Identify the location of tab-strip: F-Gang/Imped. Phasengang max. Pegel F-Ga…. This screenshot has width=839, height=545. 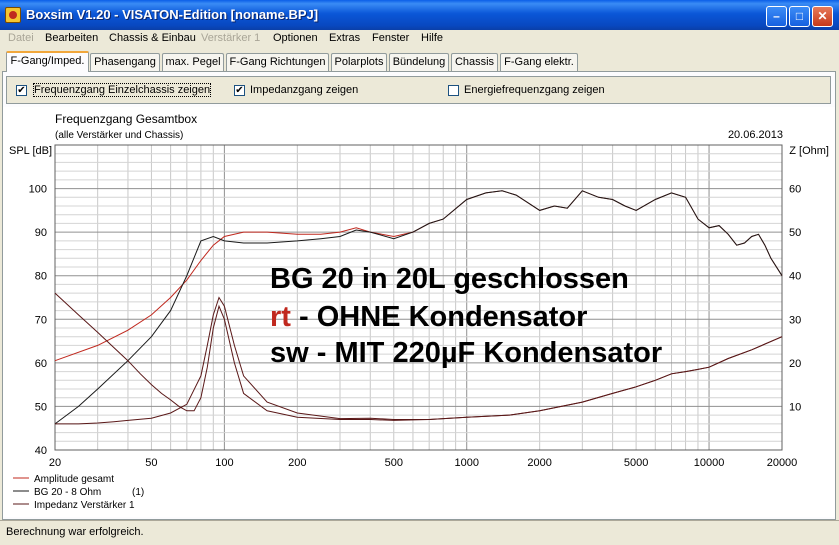
(419, 61).